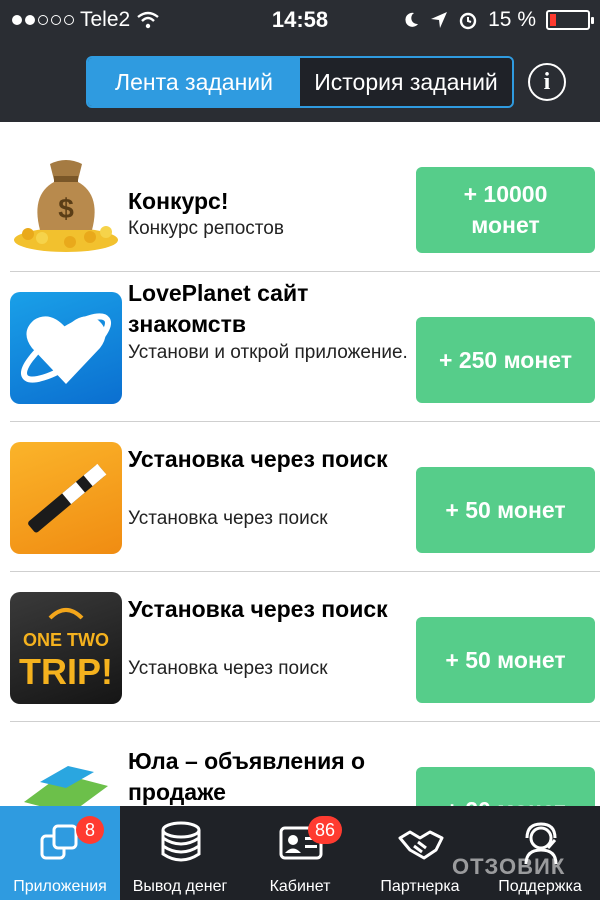 The height and width of the screenshot is (900, 600). What do you see at coordinates (509, 866) in the screenshot?
I see `watermark: ОТЗОВИК` at bounding box center [509, 866].